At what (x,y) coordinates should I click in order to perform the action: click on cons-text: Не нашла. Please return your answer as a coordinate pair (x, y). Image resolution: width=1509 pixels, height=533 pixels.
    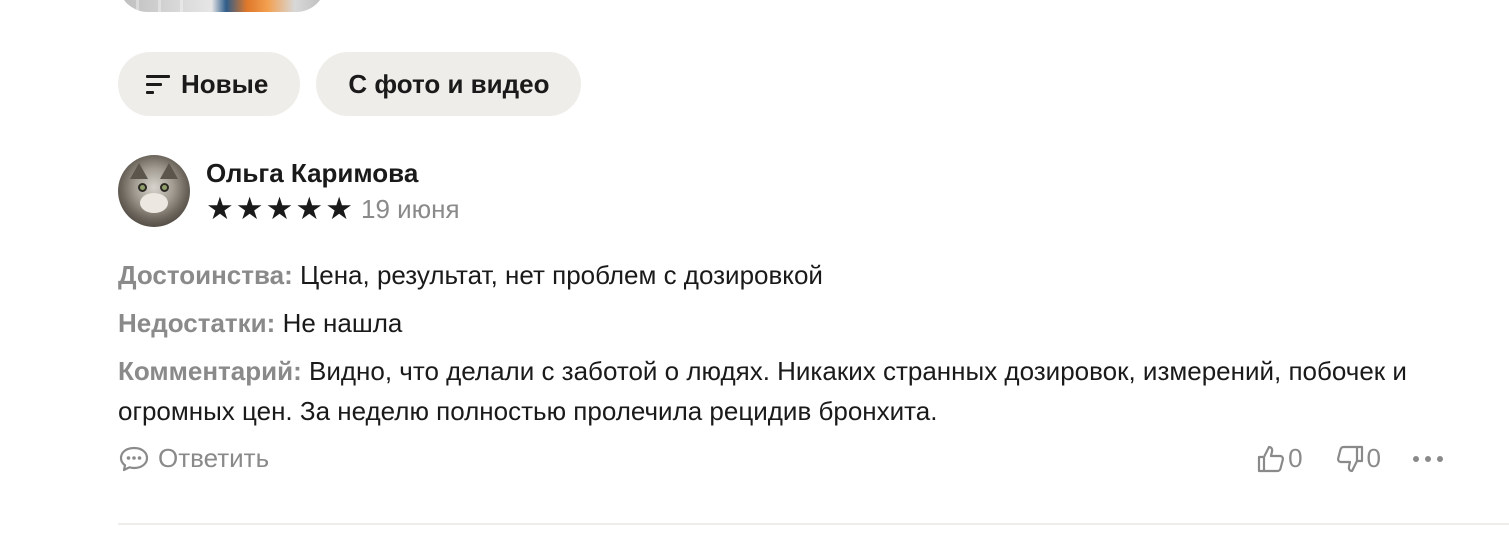
    Looking at the image, I should click on (342, 323).